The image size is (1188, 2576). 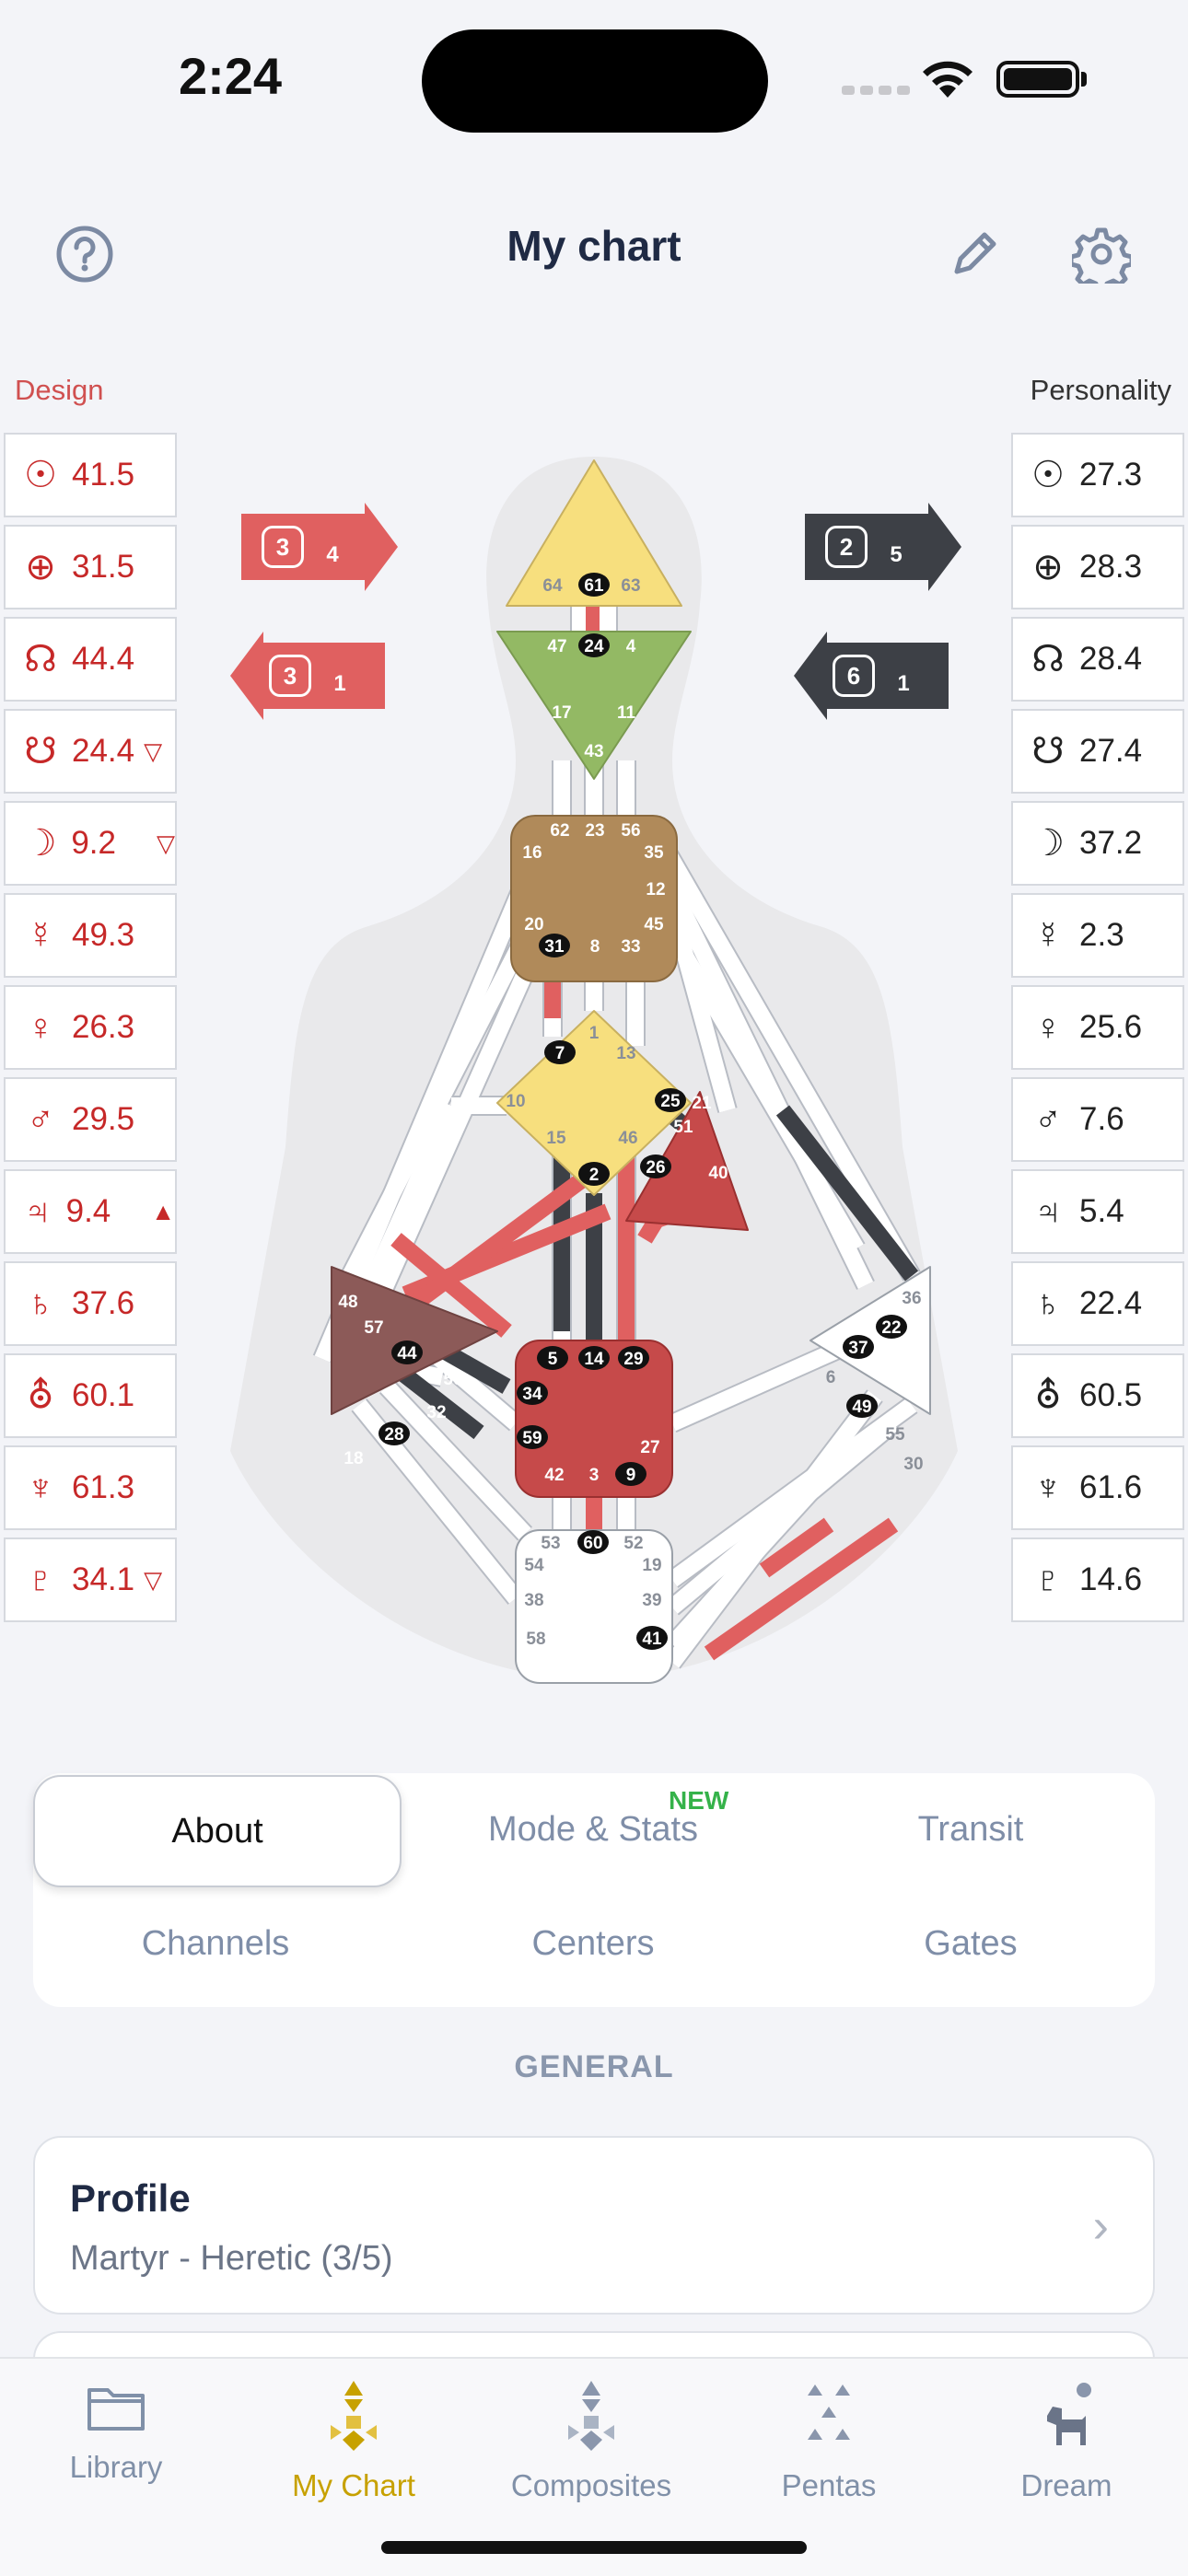 What do you see at coordinates (970, 1944) in the screenshot?
I see `tab-gates: Gates` at bounding box center [970, 1944].